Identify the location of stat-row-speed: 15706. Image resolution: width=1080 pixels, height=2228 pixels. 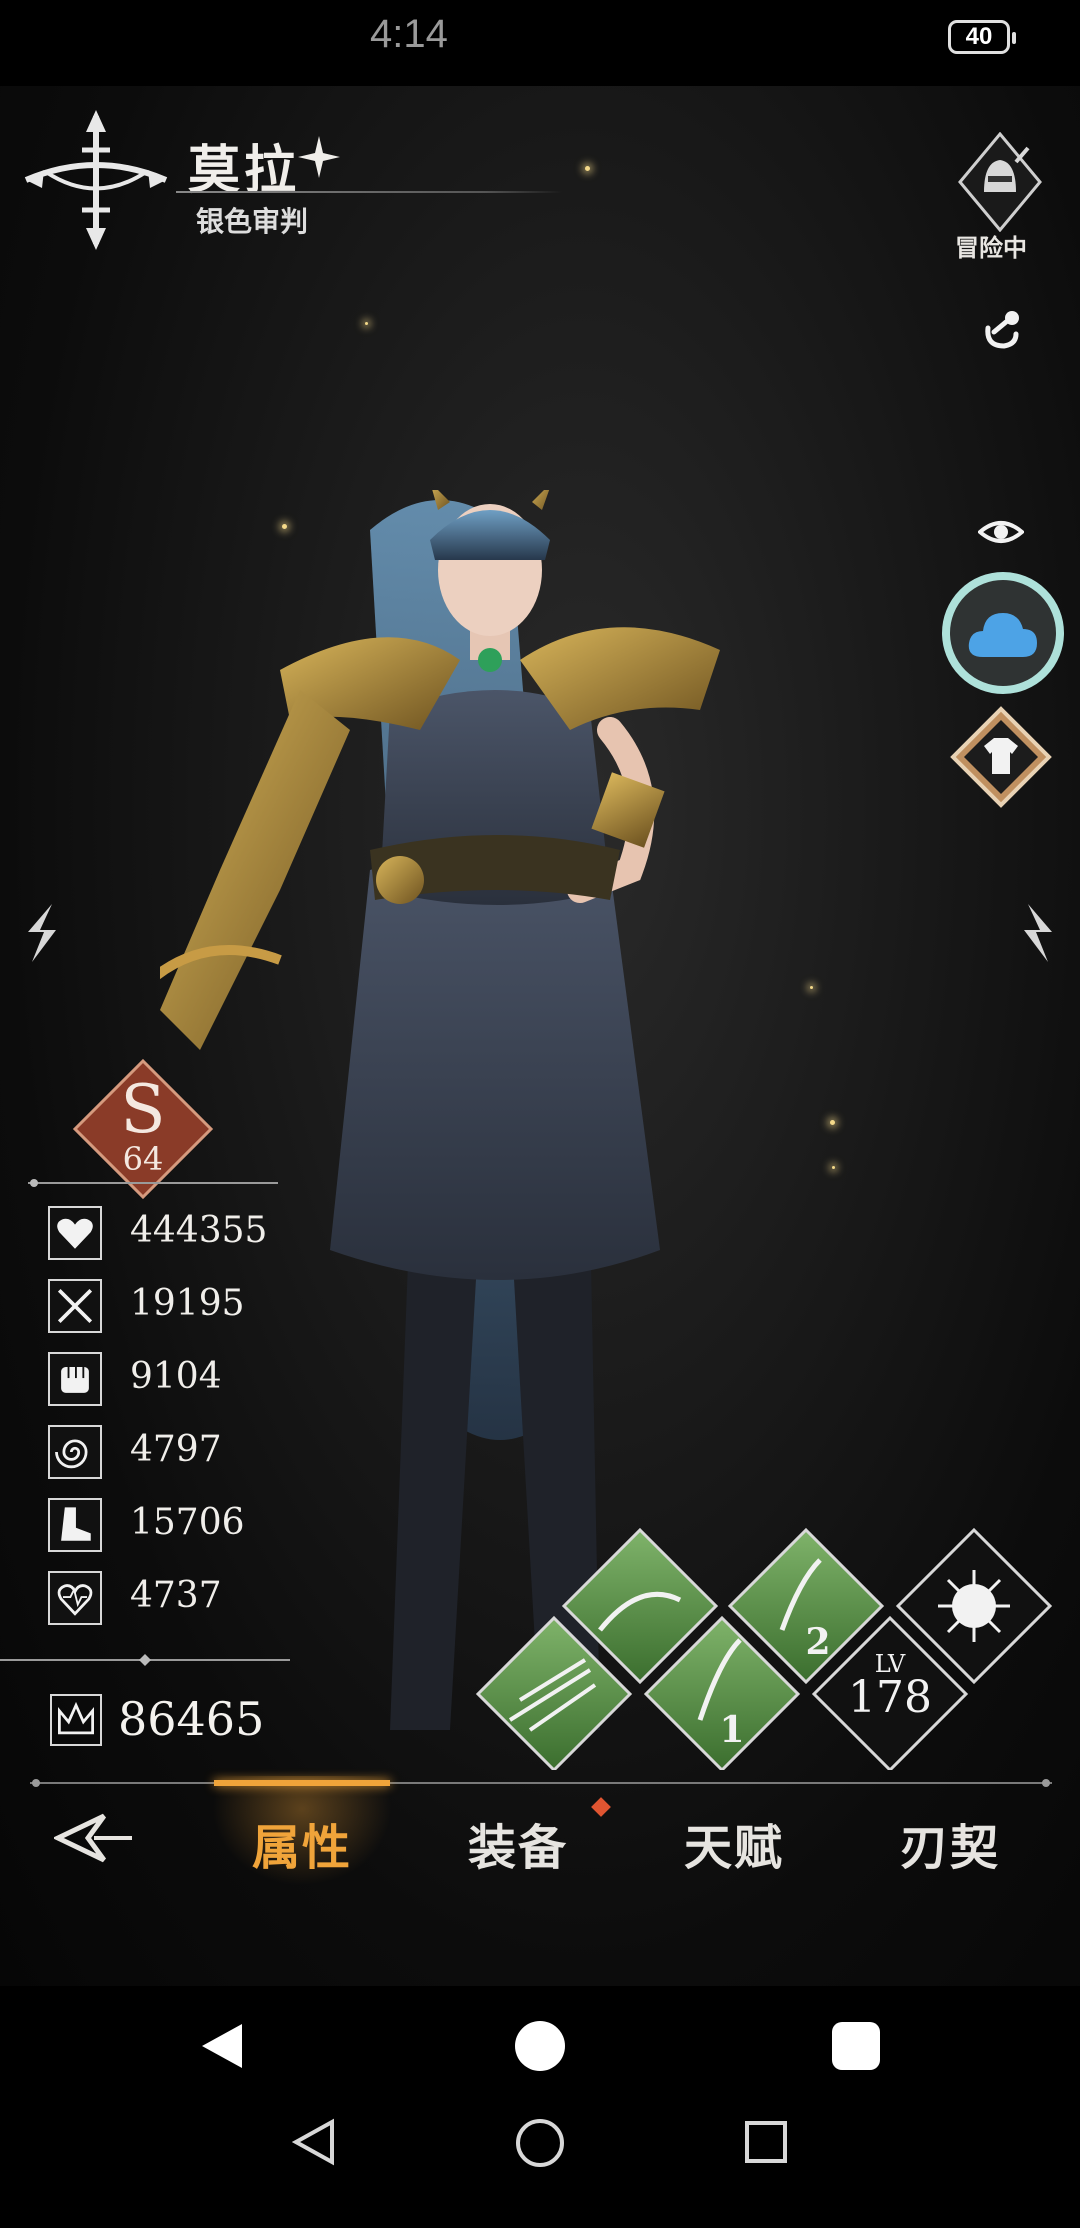
(198, 1523).